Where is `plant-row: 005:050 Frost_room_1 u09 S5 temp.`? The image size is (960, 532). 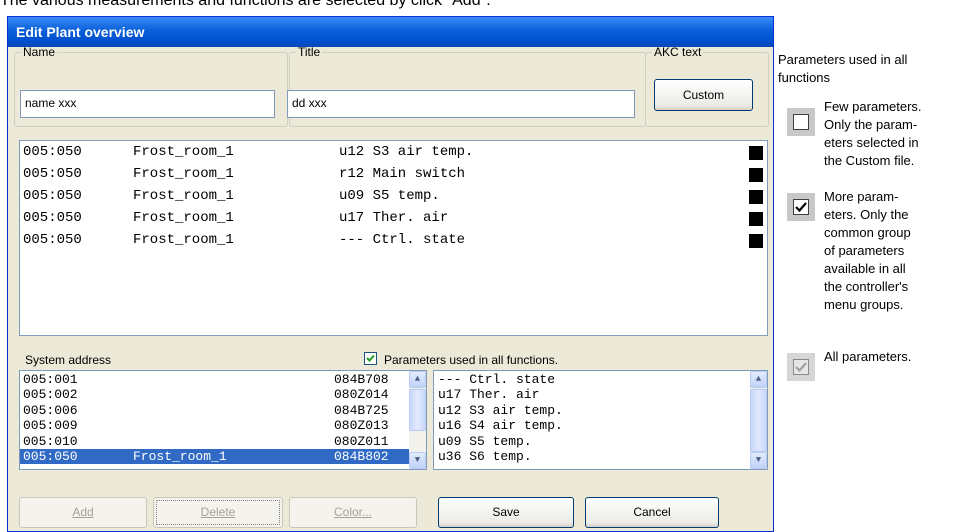
plant-row: 005:050 Frost_room_1 u09 S5 temp. is located at coordinates (393, 196).